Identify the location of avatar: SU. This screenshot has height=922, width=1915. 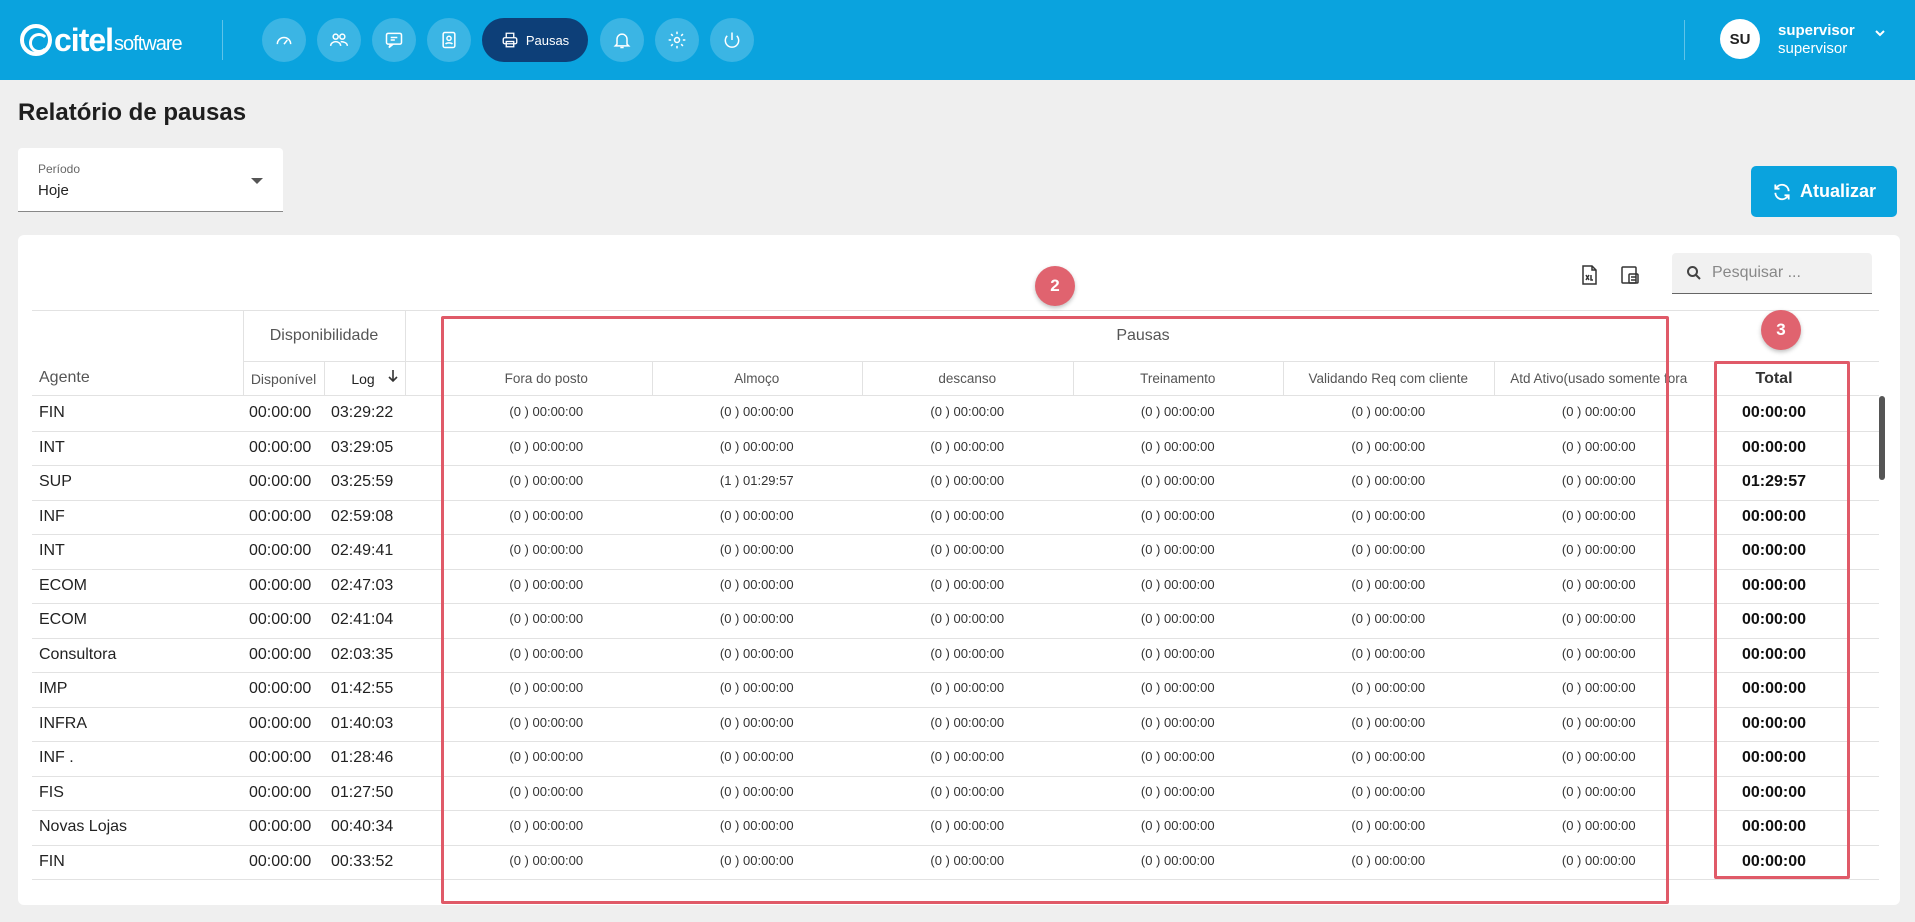
(1740, 39).